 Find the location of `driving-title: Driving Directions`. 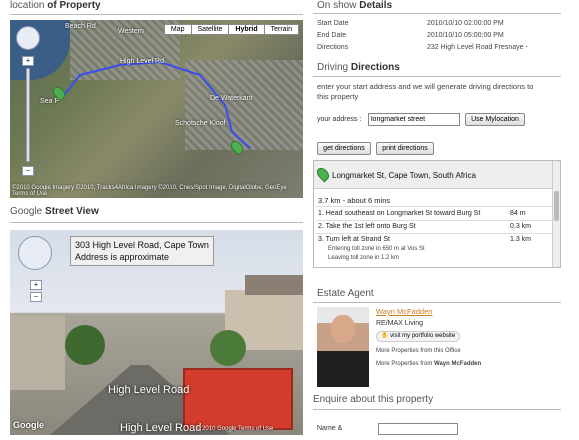

driving-title: Driving Directions is located at coordinates (358, 67).